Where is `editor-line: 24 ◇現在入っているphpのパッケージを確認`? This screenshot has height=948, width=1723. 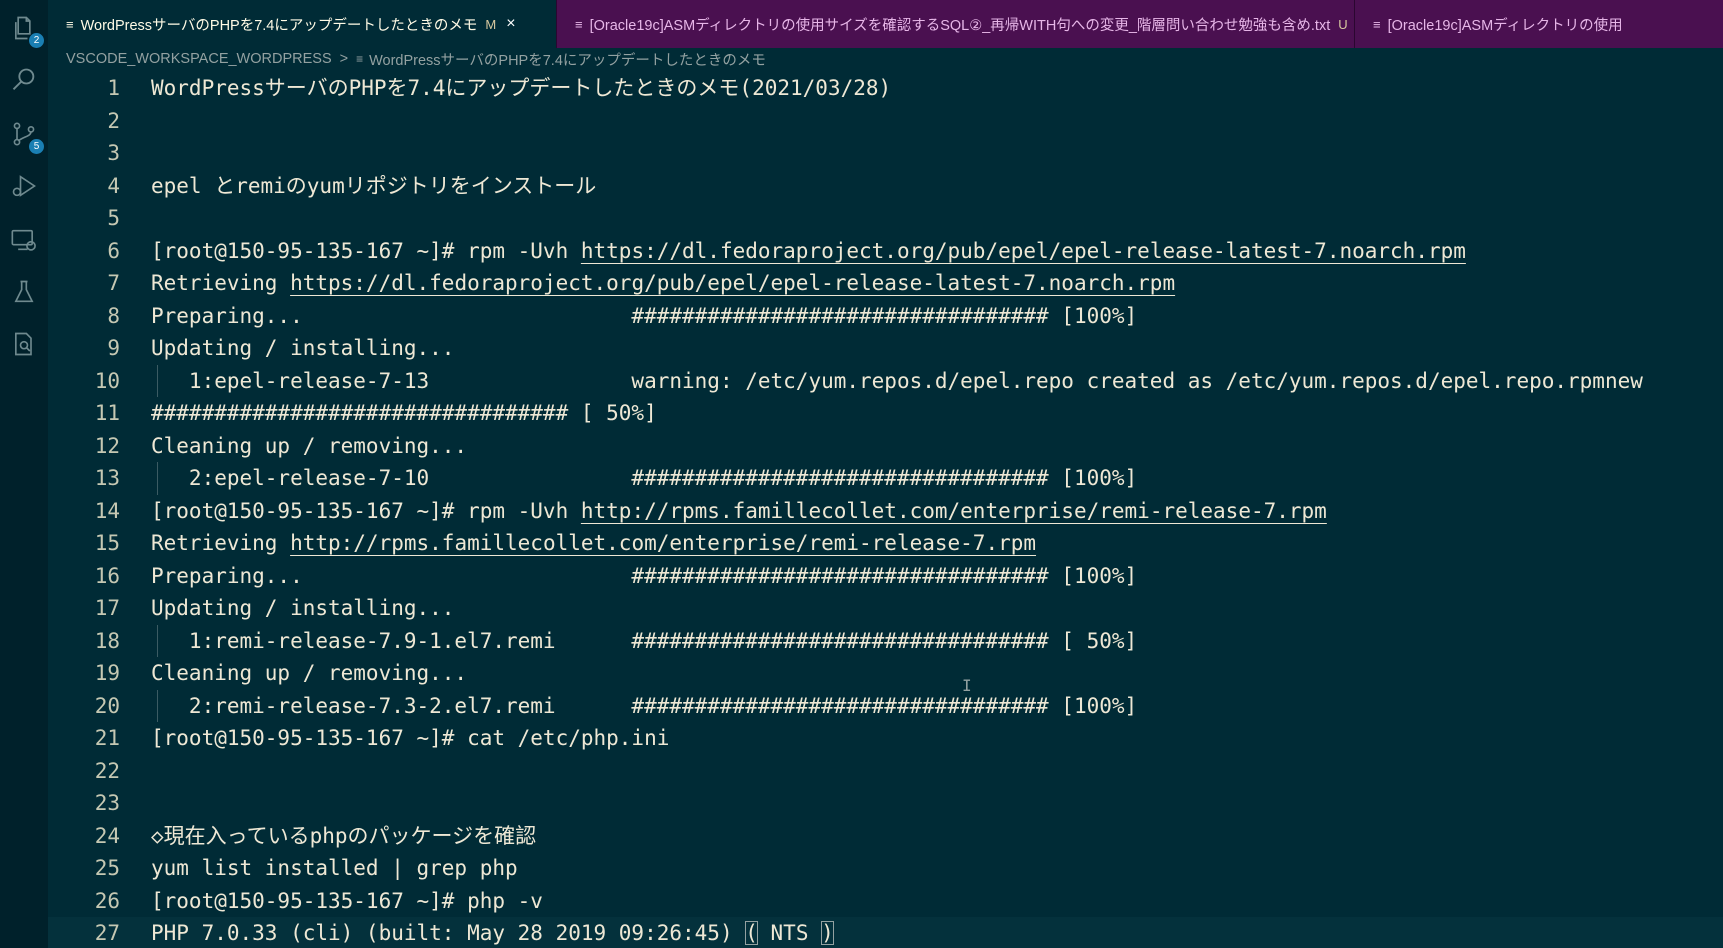
editor-line: 24 ◇現在入っているphpのパッケージを確認 is located at coordinates (885, 836).